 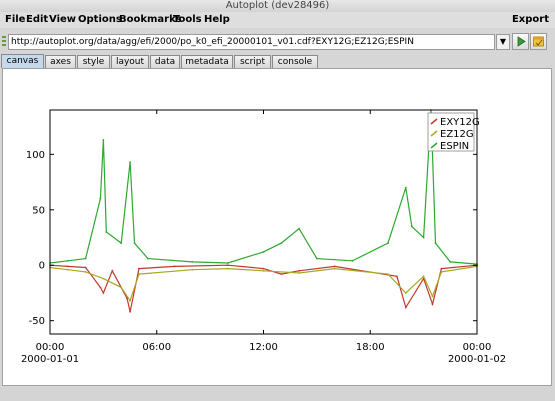 What do you see at coordinates (4, 42) in the screenshot?
I see `drag-handle-icon` at bounding box center [4, 42].